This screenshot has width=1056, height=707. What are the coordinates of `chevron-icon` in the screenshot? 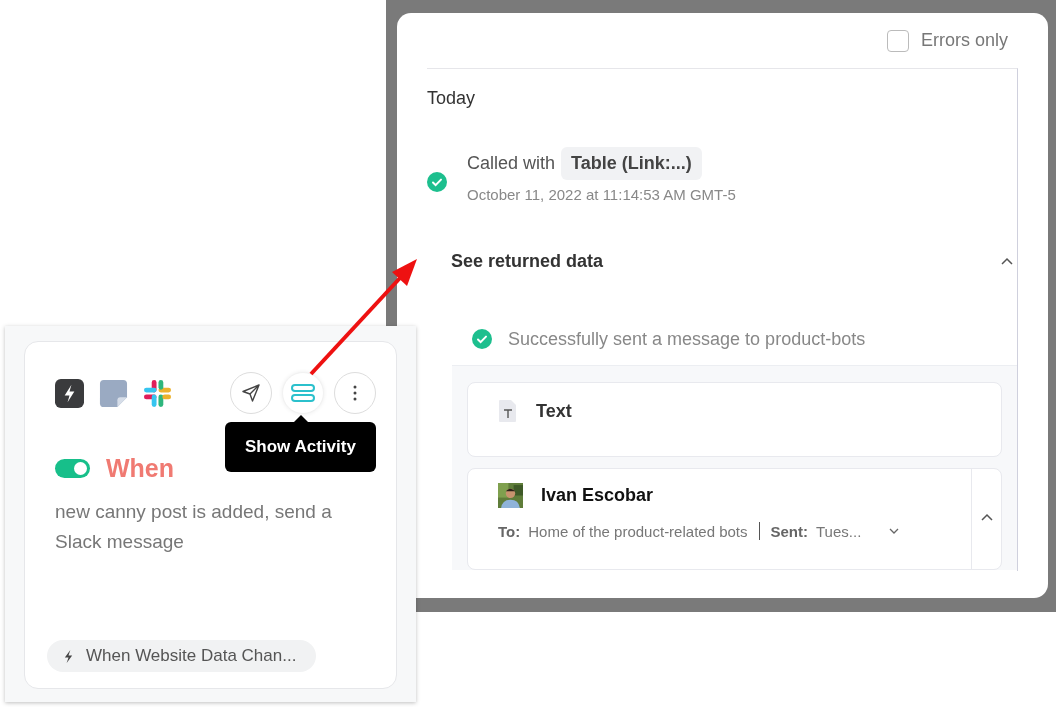 It's located at (986, 517).